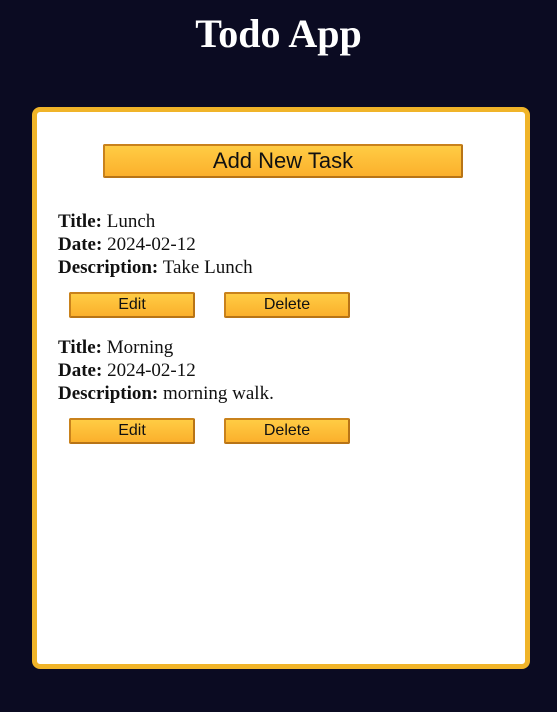  Describe the element at coordinates (278, 267) in the screenshot. I see `task-description-row: Description: Take Lunch` at that location.